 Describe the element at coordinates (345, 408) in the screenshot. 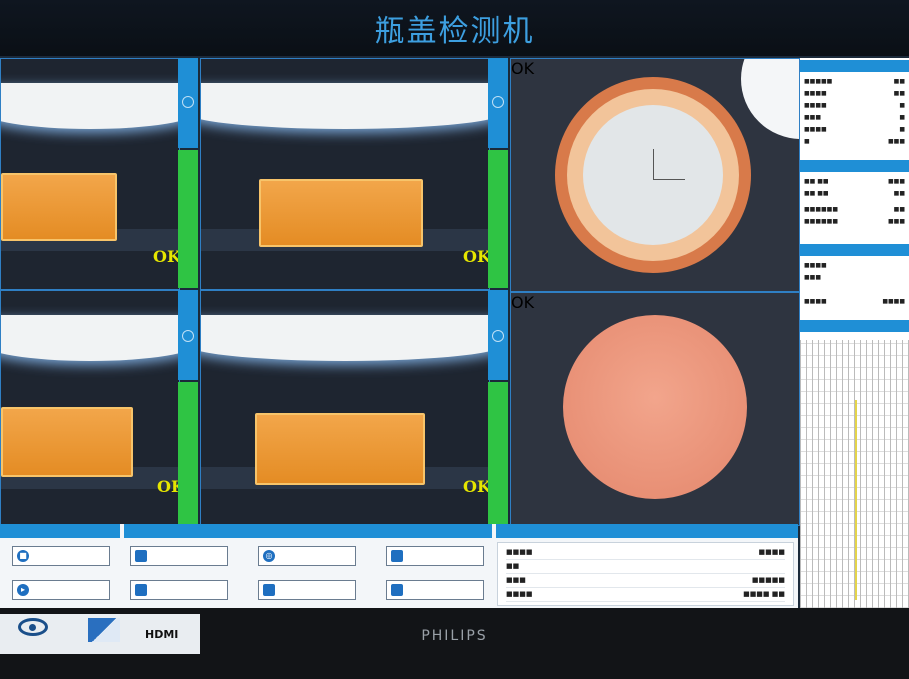

I see `camera-feed-4: OK` at that location.